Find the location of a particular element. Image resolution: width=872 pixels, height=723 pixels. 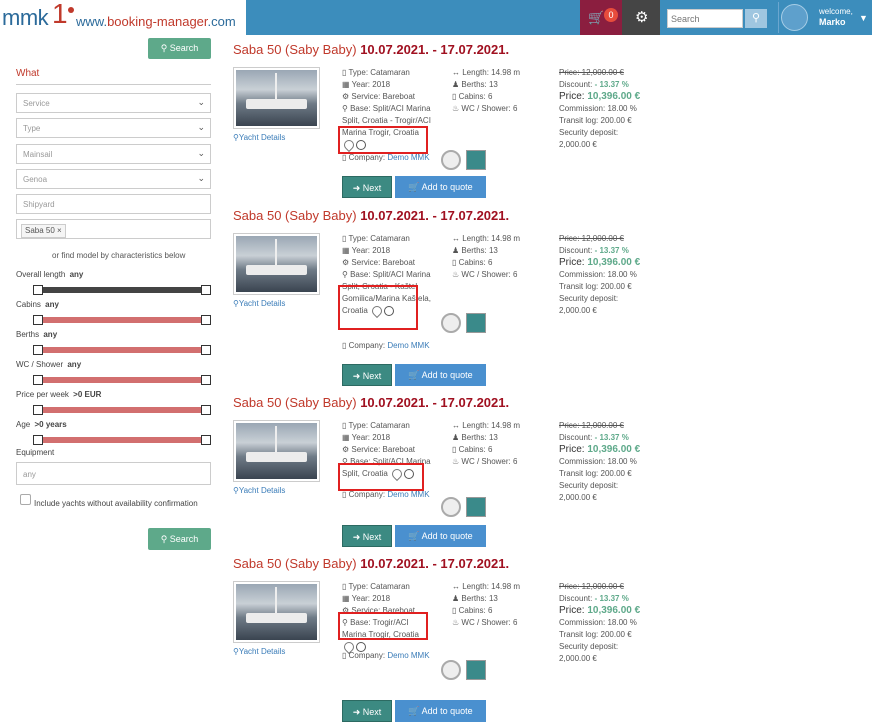

search-button-bottom: ⚲ Search is located at coordinates (179, 539).